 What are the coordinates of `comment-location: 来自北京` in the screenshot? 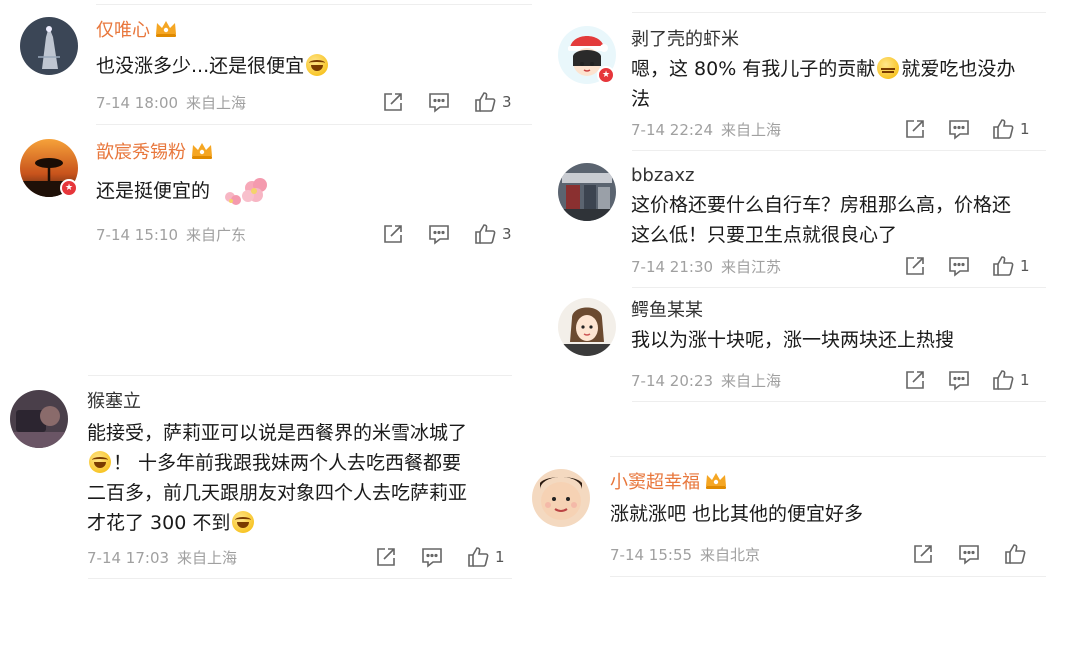 It's located at (730, 555).